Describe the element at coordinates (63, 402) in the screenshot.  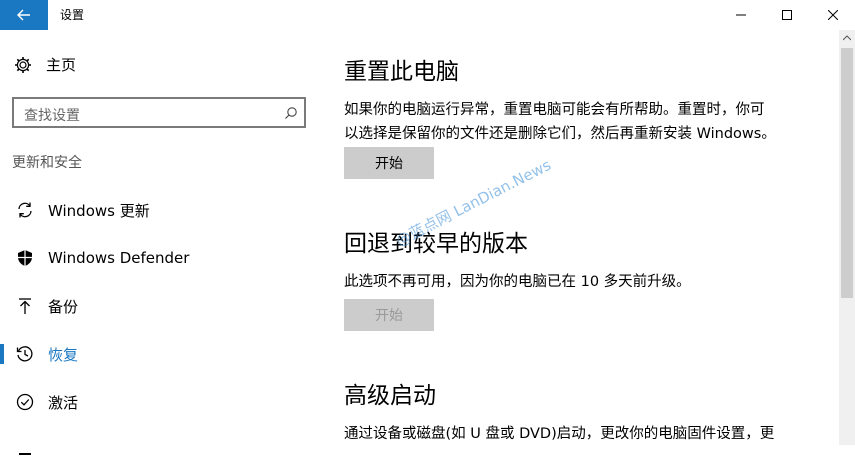
I see `sidebar-item-label: 激活` at that location.